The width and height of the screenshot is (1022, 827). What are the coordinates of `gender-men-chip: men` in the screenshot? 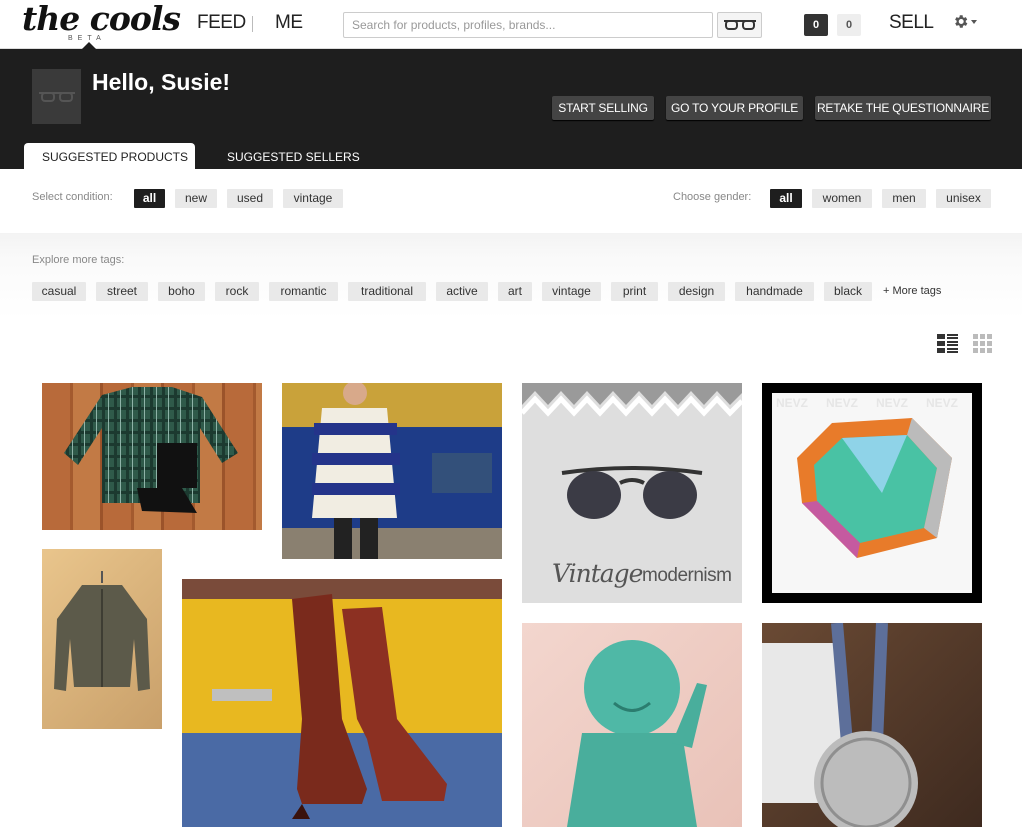 It's located at (904, 198).